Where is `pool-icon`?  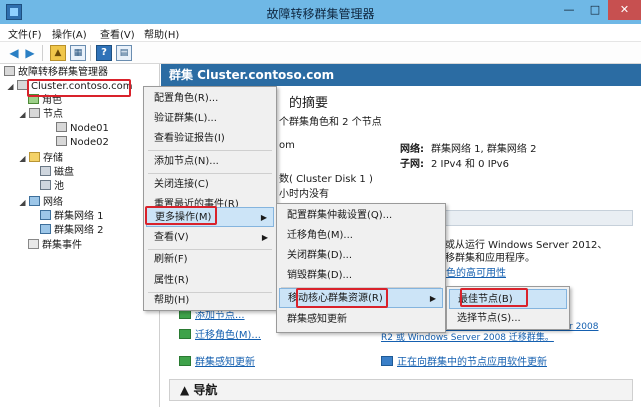 pool-icon is located at coordinates (45, 185).